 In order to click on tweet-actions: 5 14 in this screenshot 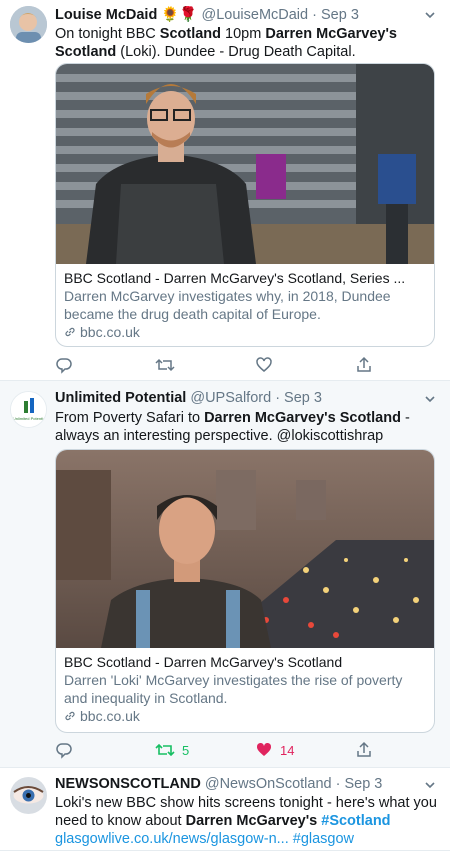, I will do `click(220, 750)`.